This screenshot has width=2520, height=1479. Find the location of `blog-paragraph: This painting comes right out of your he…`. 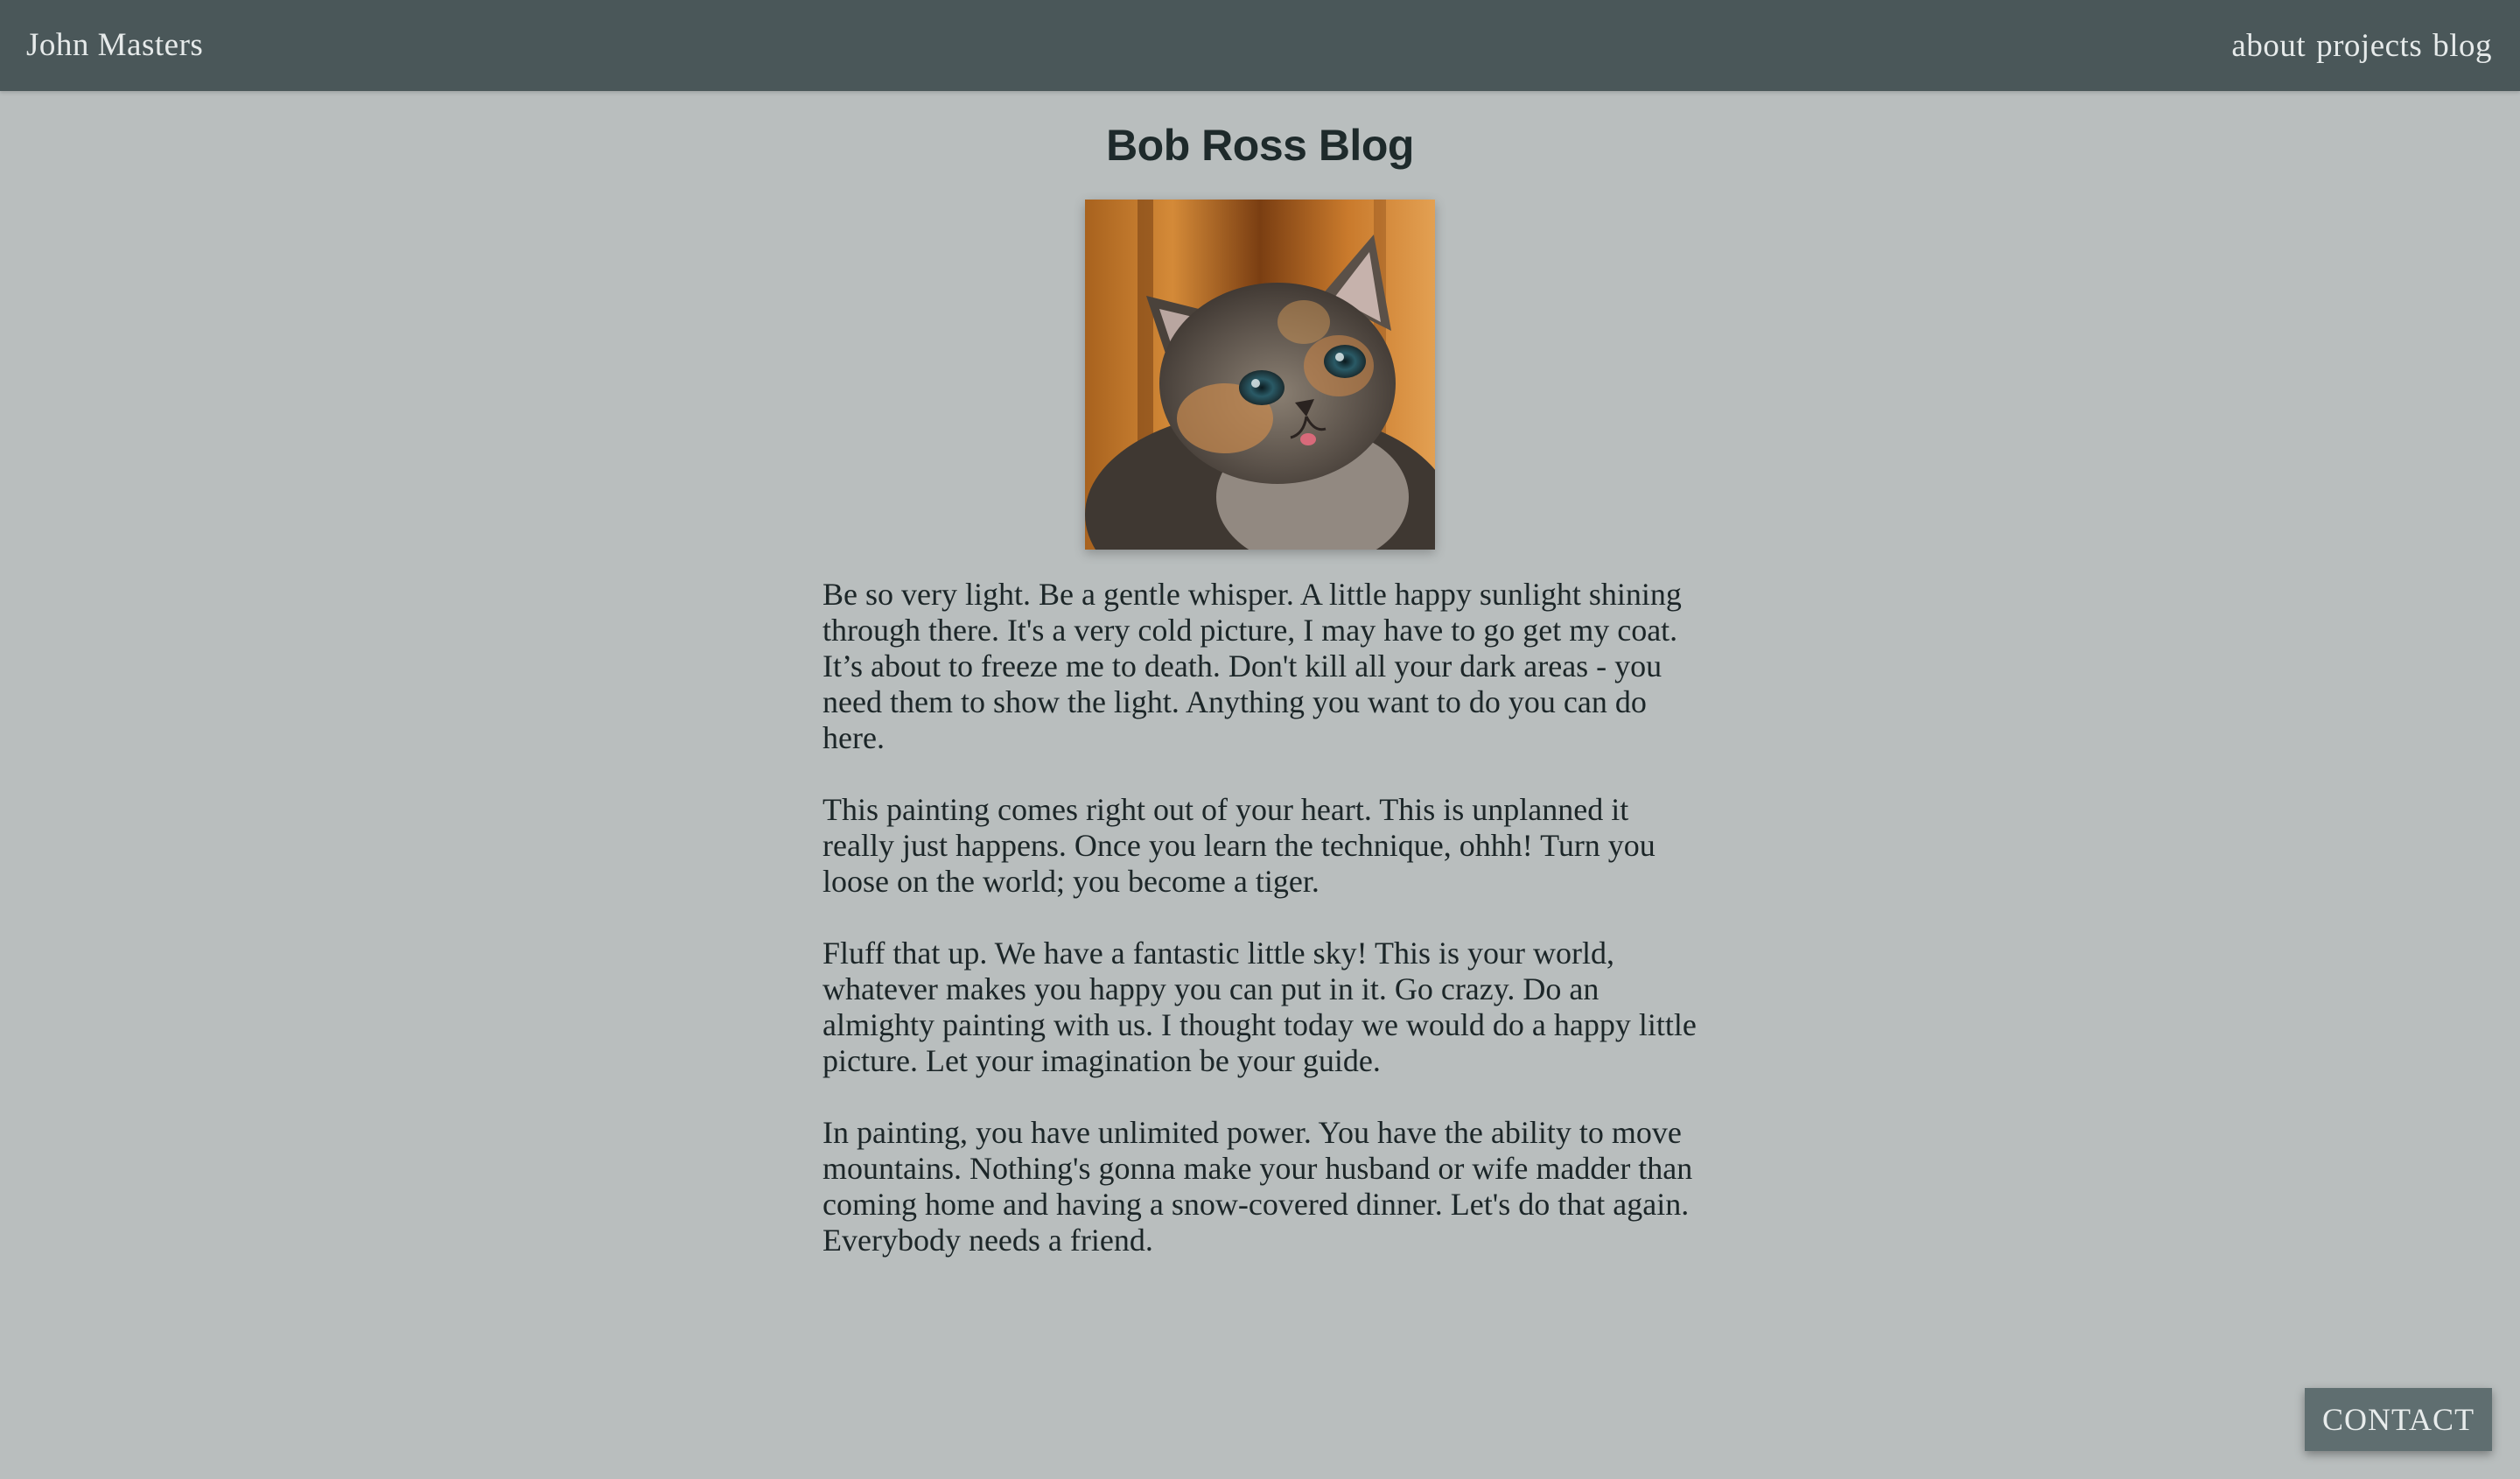

blog-paragraph: This painting comes right out of your he… is located at coordinates (1239, 846).